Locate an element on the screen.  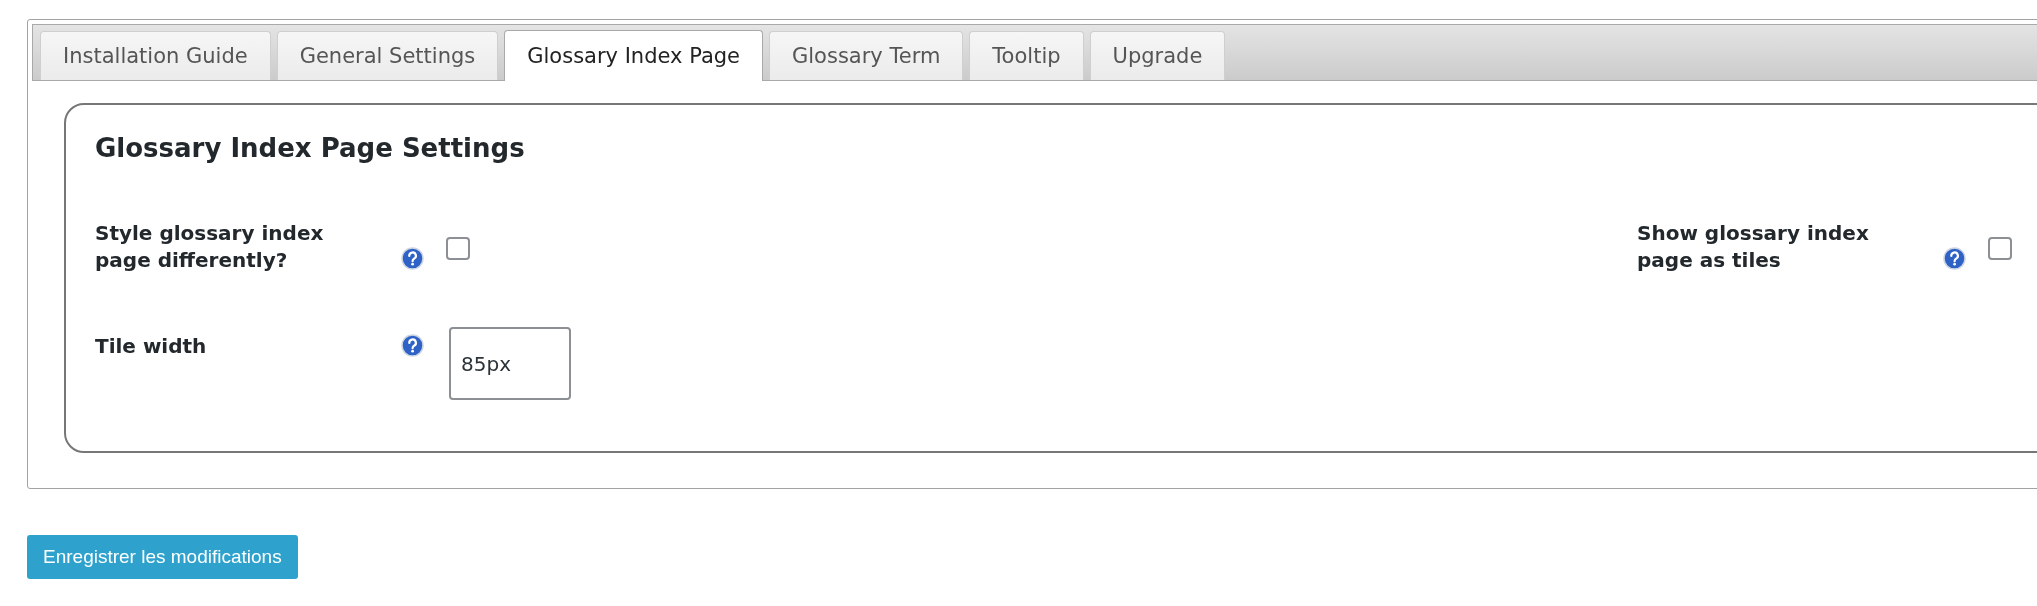
tab: Glossary Term is located at coordinates (866, 55).